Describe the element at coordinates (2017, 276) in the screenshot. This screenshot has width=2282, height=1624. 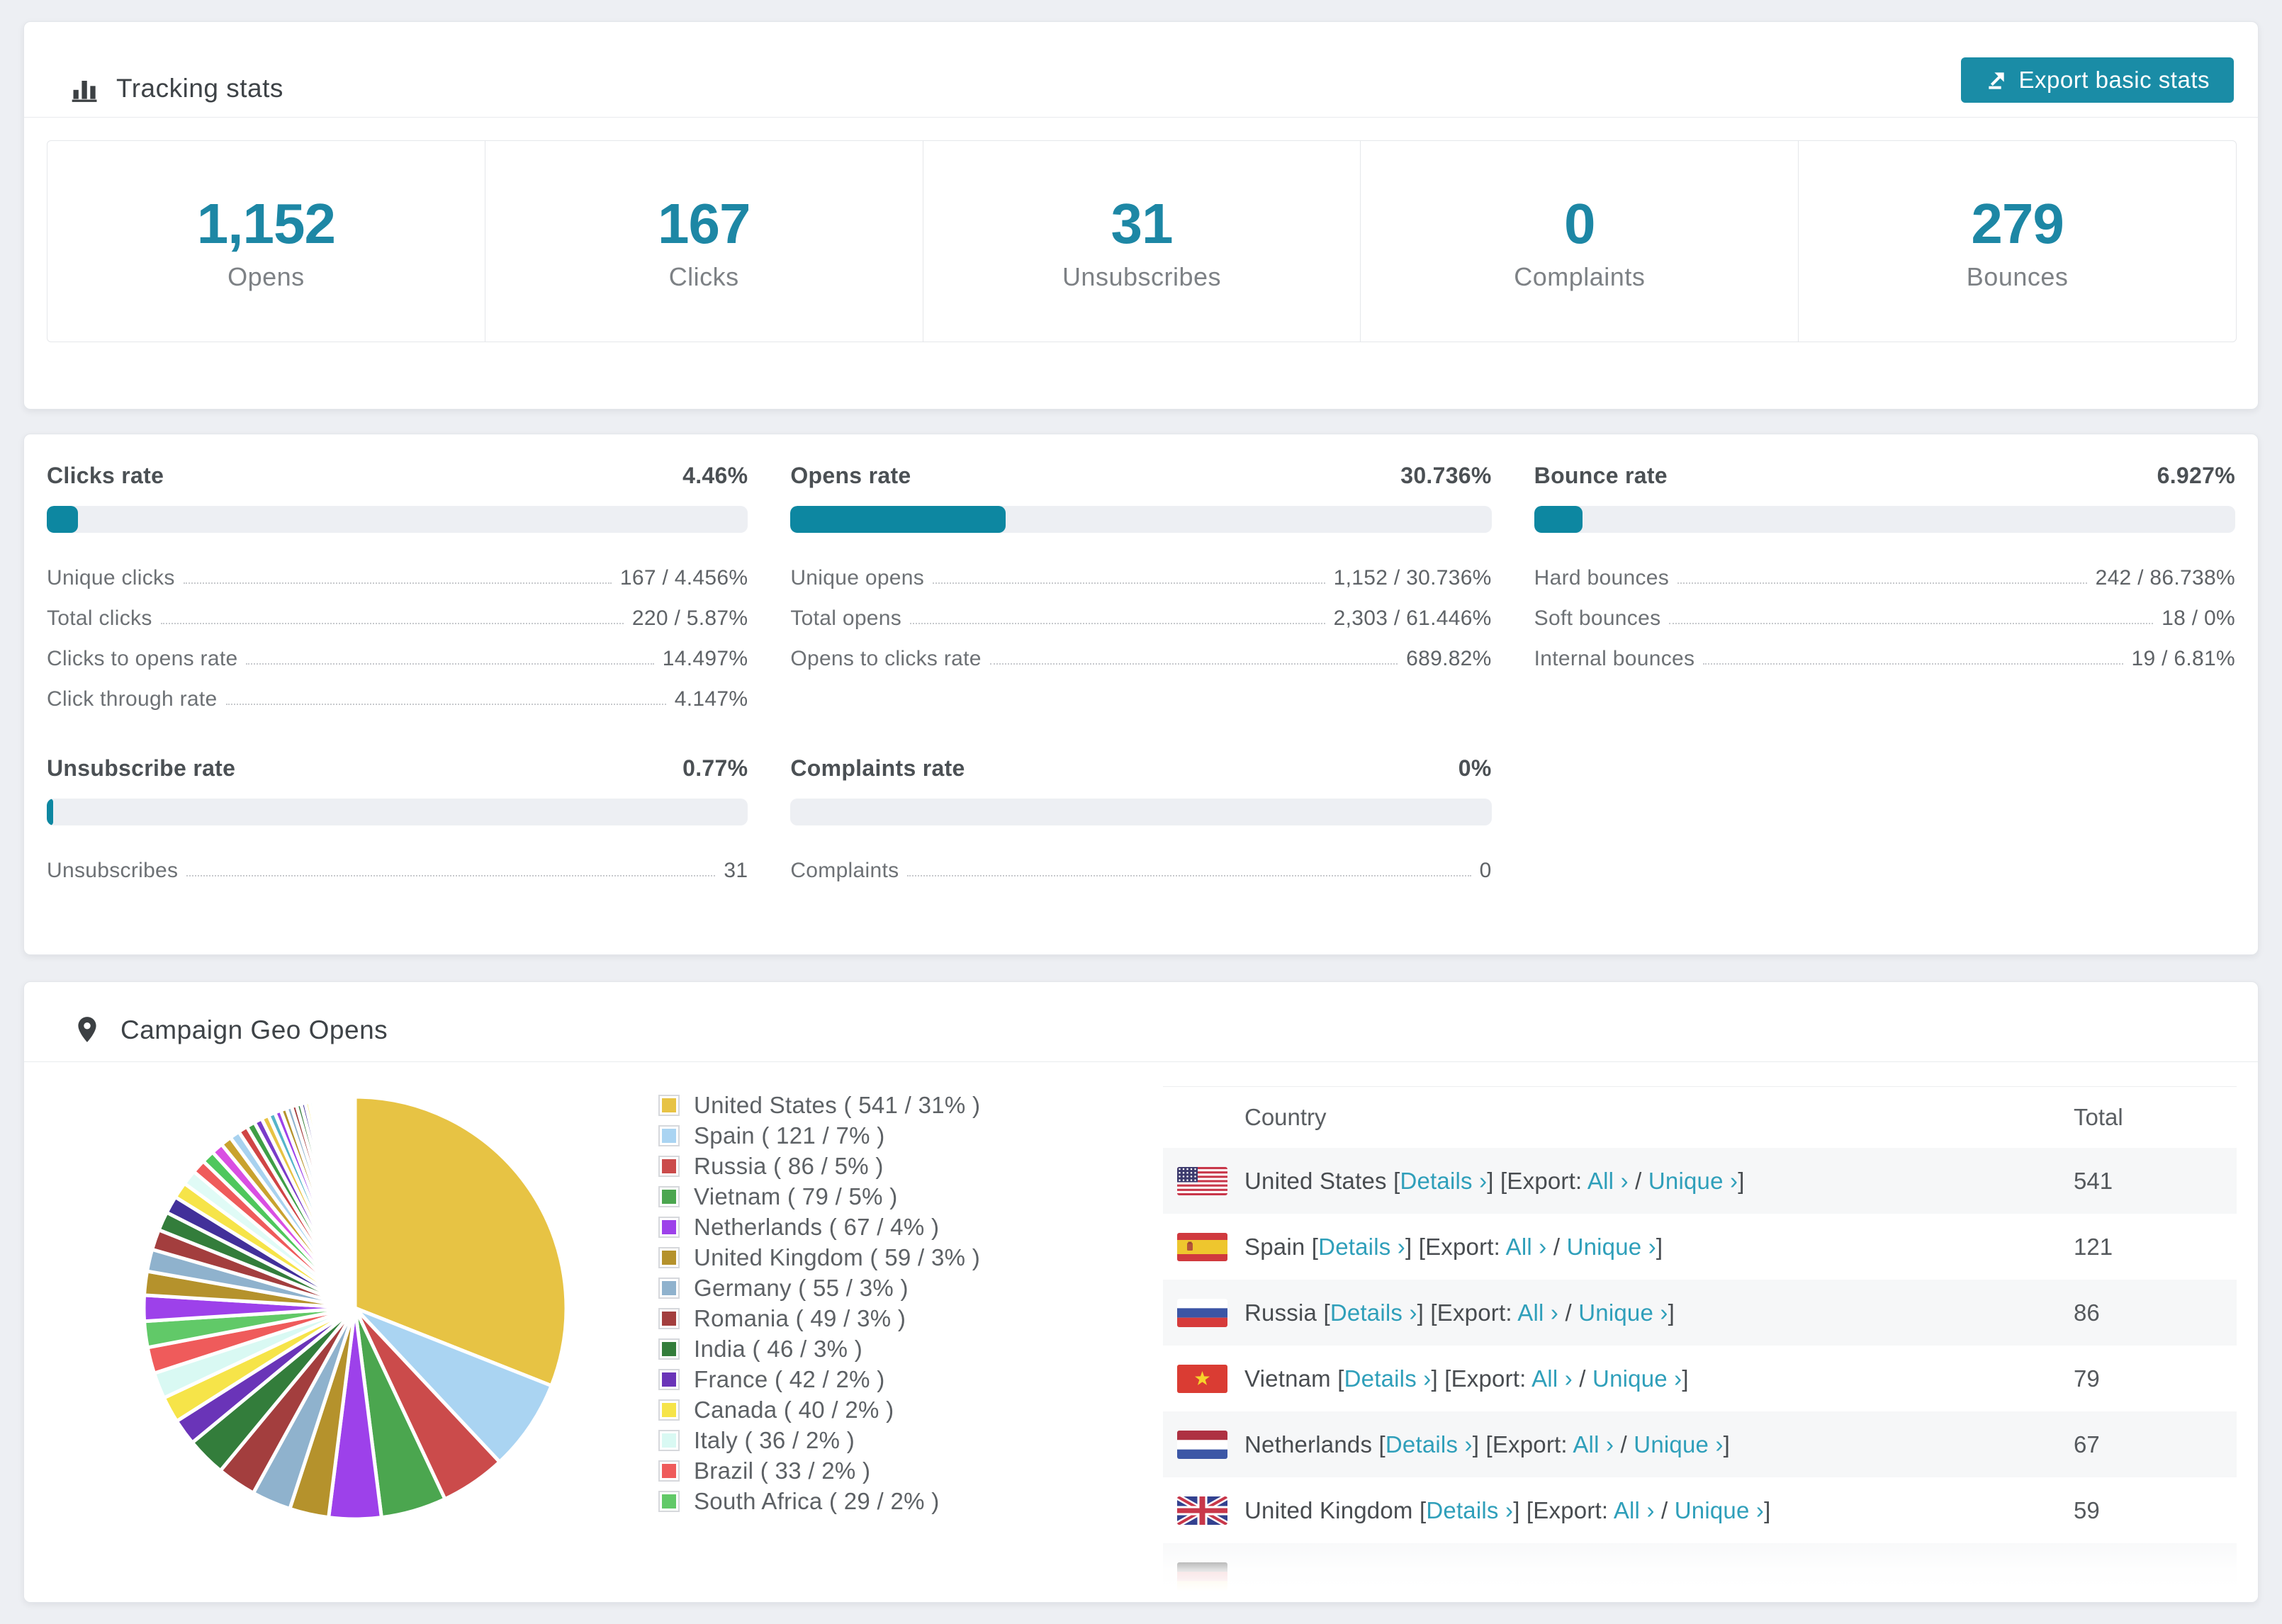
I see `stat-label: Bounces` at that location.